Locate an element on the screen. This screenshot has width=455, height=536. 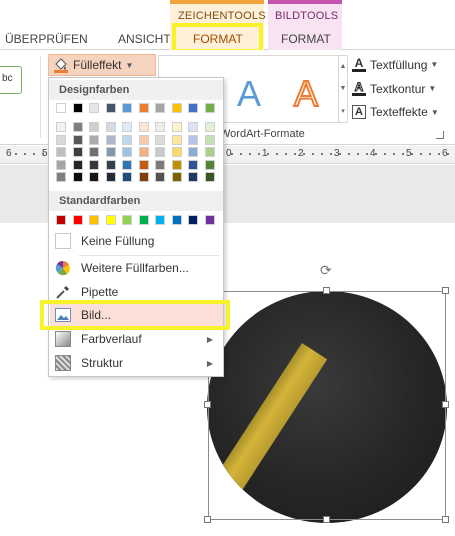
tab-ansicht: ANSICHT is located at coordinates (144, 39).